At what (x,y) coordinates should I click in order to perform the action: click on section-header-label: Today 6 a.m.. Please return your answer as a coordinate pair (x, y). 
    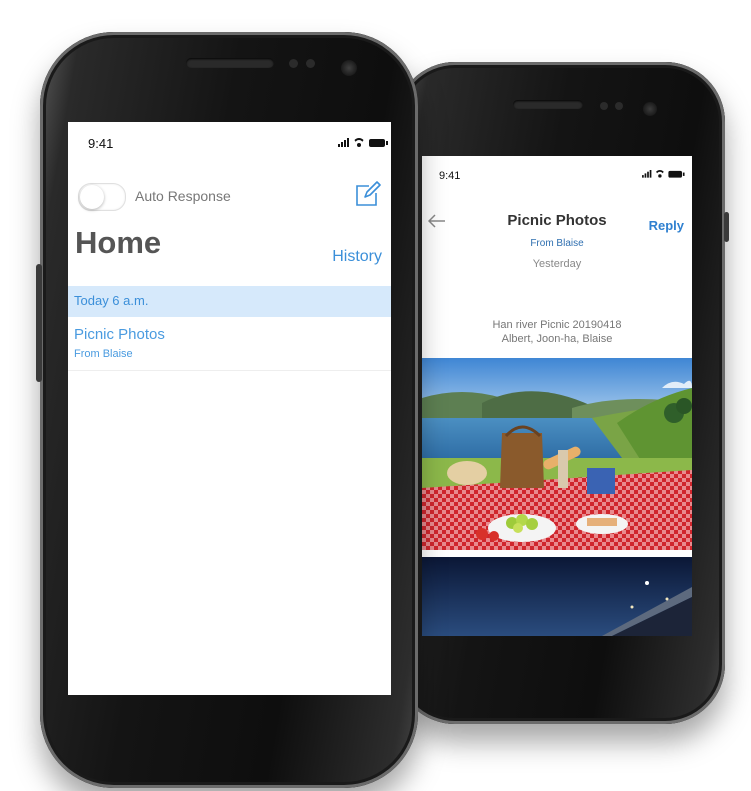
    Looking at the image, I should click on (111, 300).